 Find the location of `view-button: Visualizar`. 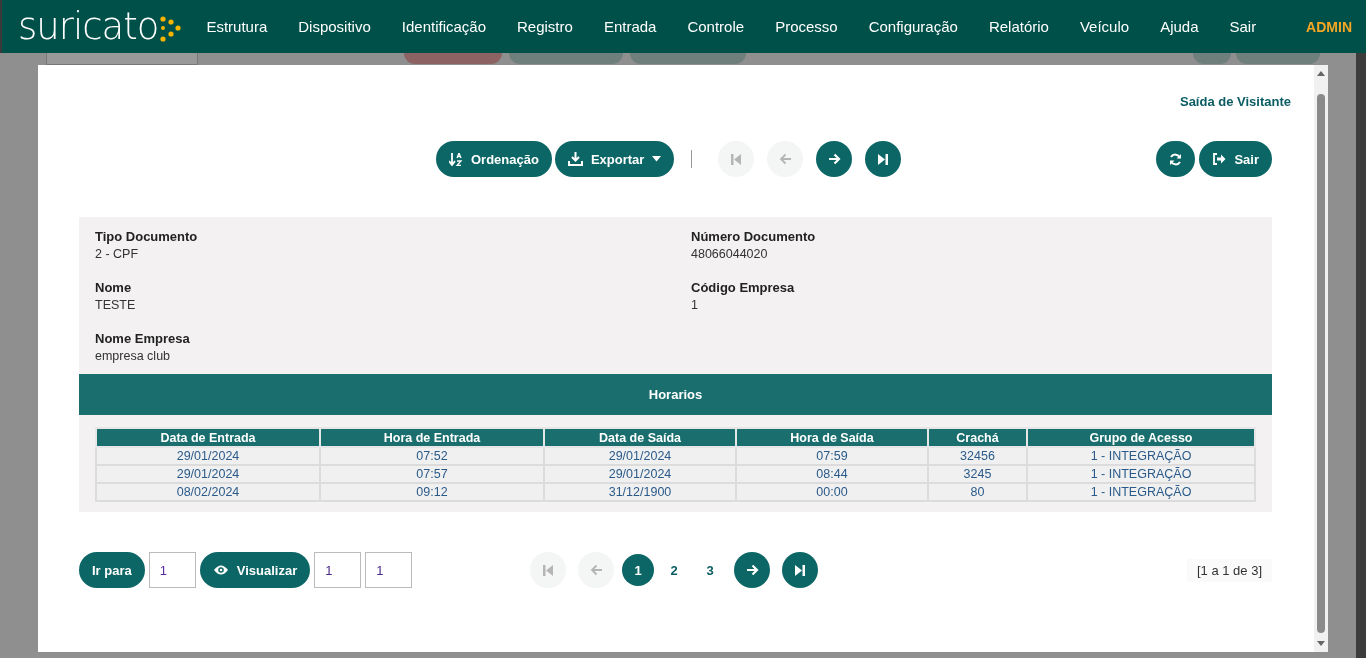

view-button: Visualizar is located at coordinates (255, 570).